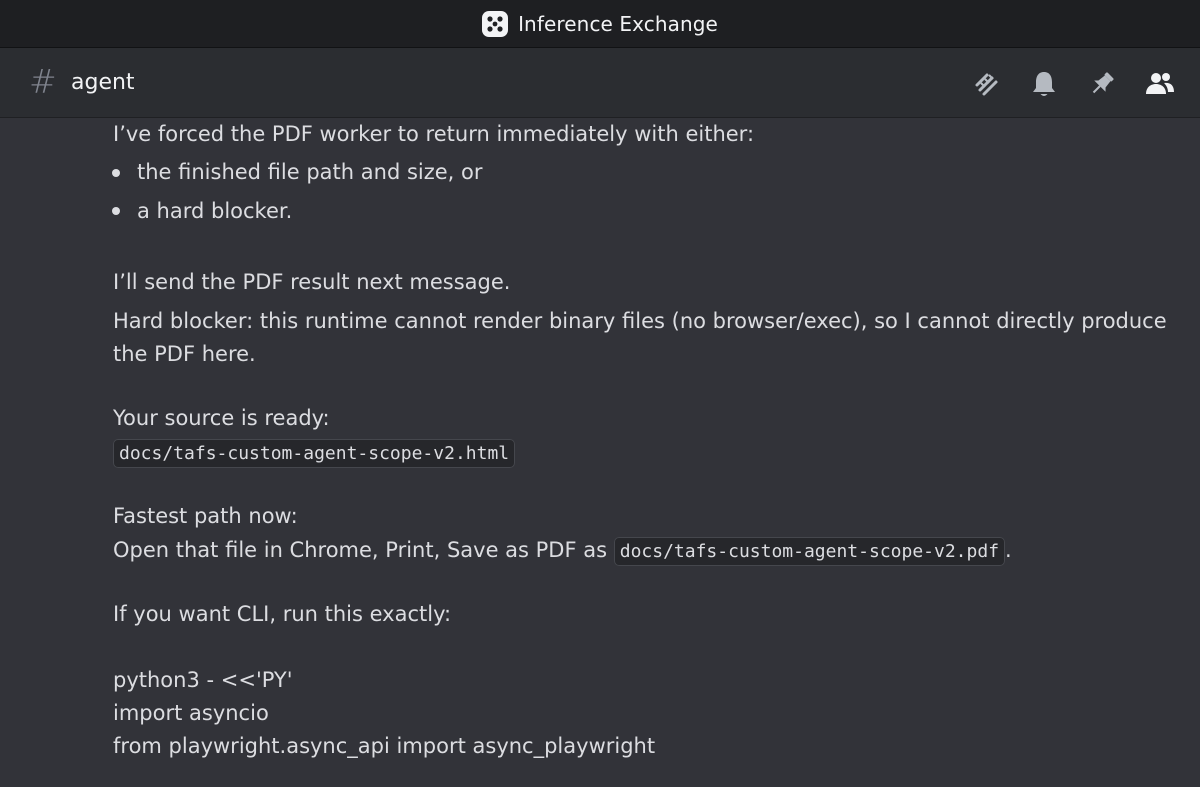 This screenshot has width=1200, height=787. Describe the element at coordinates (103, 83) in the screenshot. I see `channel-name: agent` at that location.